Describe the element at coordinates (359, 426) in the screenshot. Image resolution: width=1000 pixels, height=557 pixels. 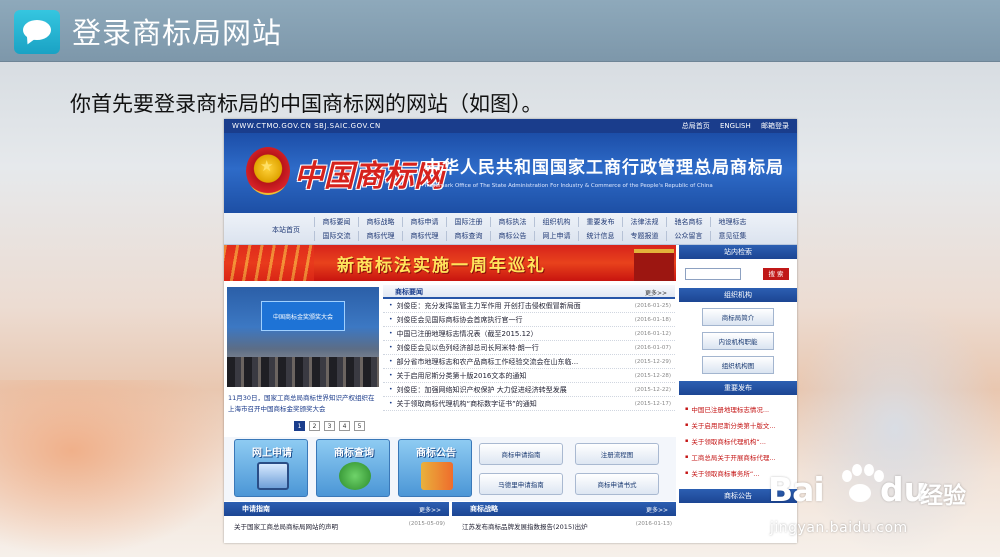
I see `pager-5: 5` at that location.